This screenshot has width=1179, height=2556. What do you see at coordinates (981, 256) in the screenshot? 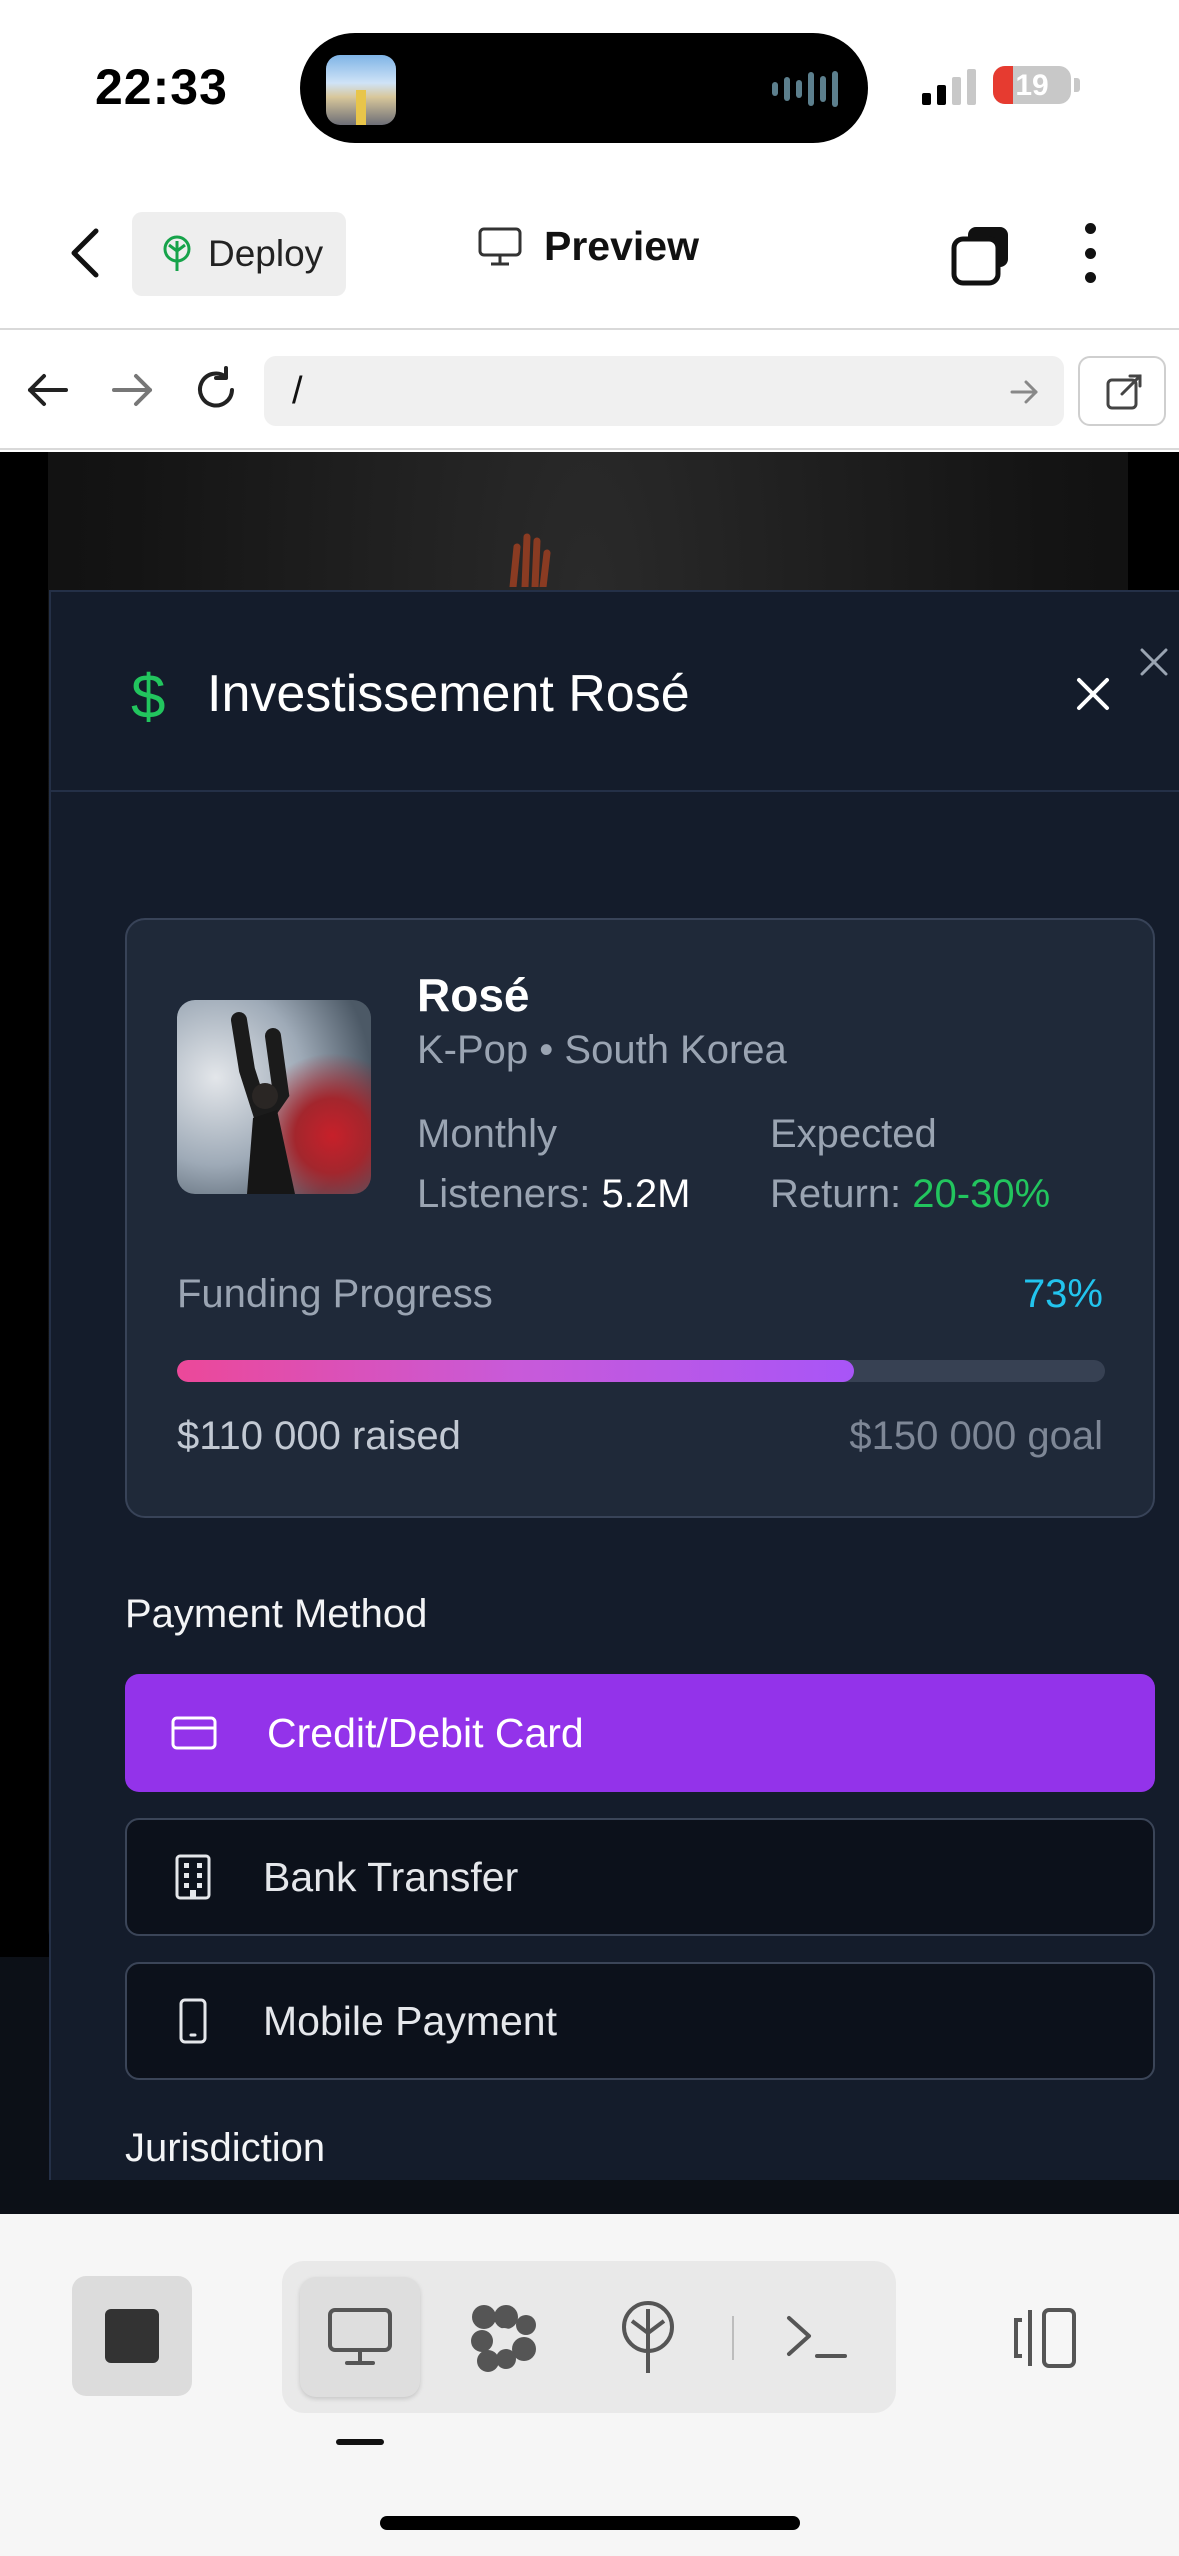
I see `stacked-squares-icon` at bounding box center [981, 256].